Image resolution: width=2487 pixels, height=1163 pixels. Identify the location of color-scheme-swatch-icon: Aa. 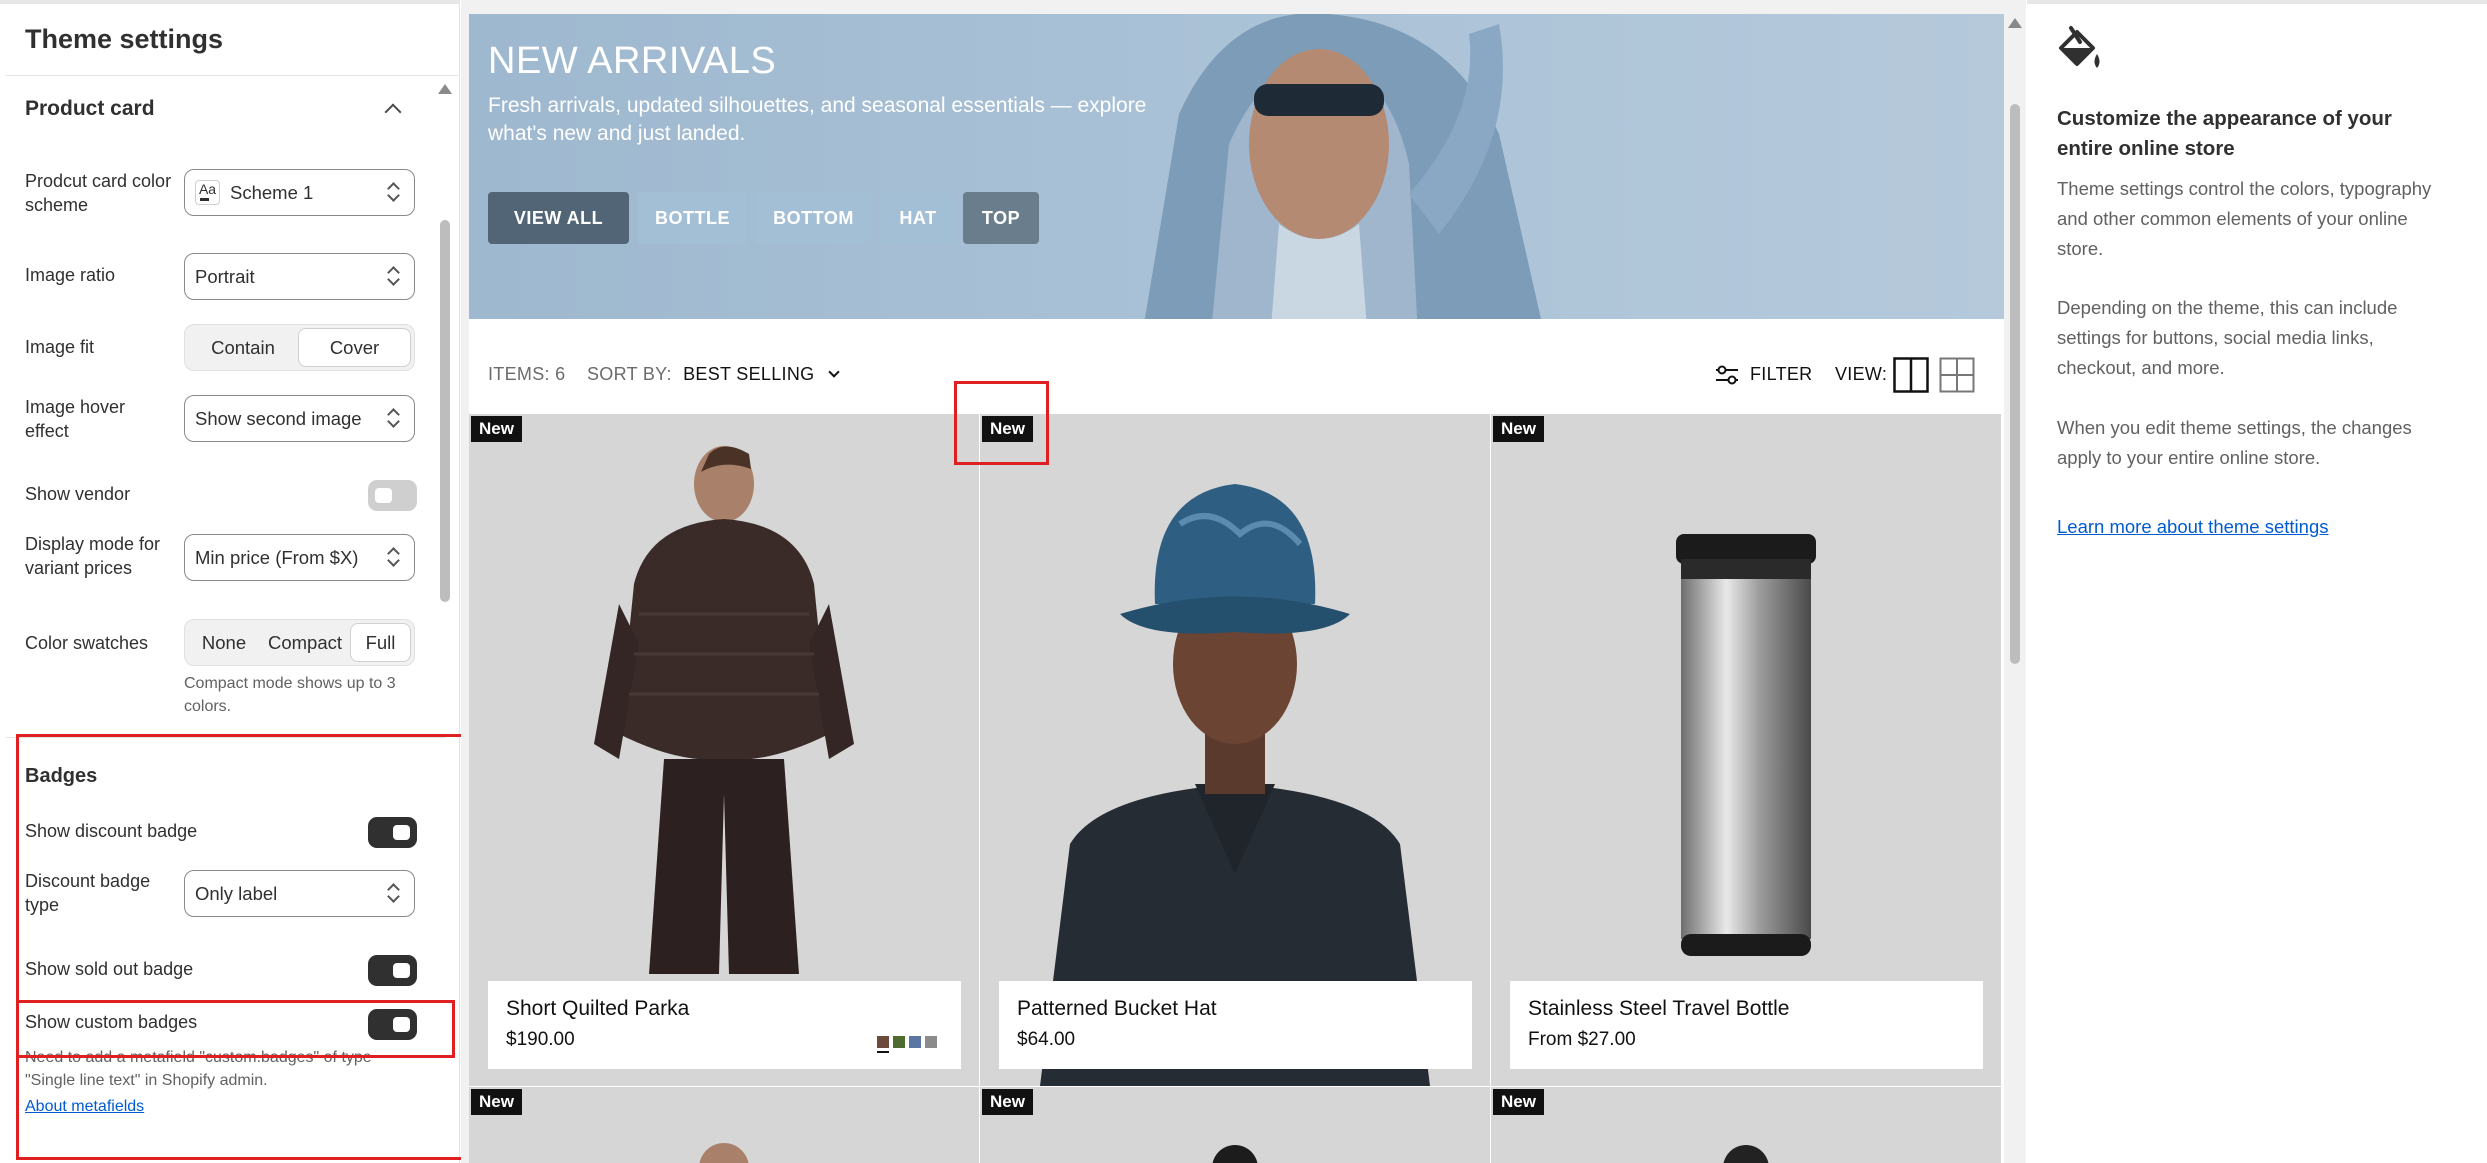
(207, 192).